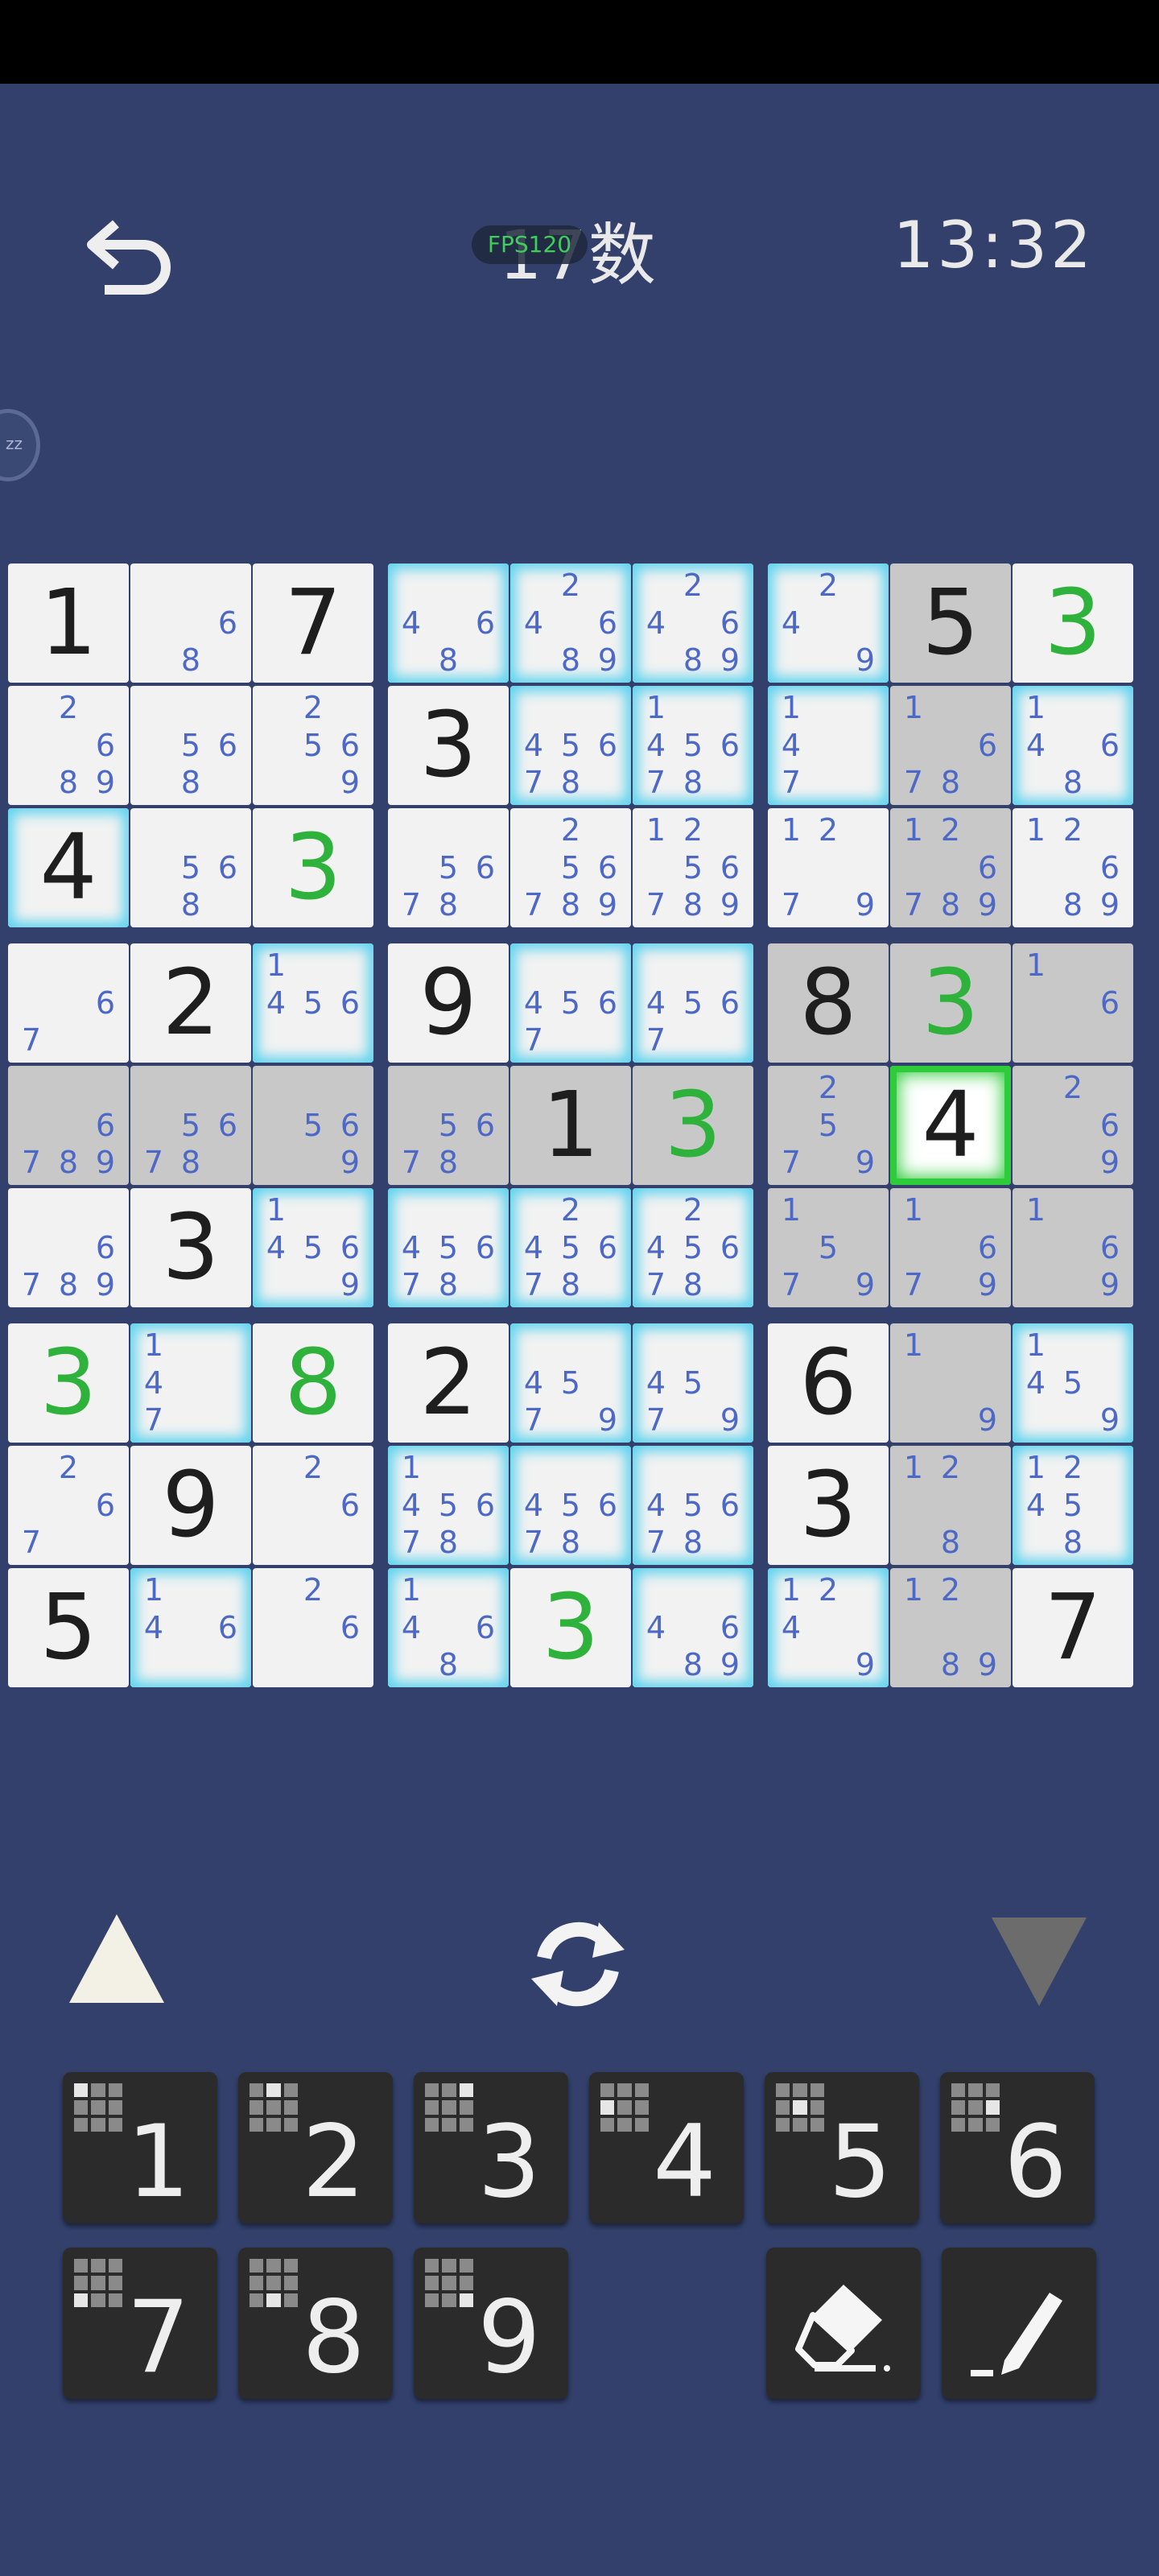 The width and height of the screenshot is (1159, 2576). Describe the element at coordinates (313, 1247) in the screenshot. I see `cell-r6c3: 14569` at that location.